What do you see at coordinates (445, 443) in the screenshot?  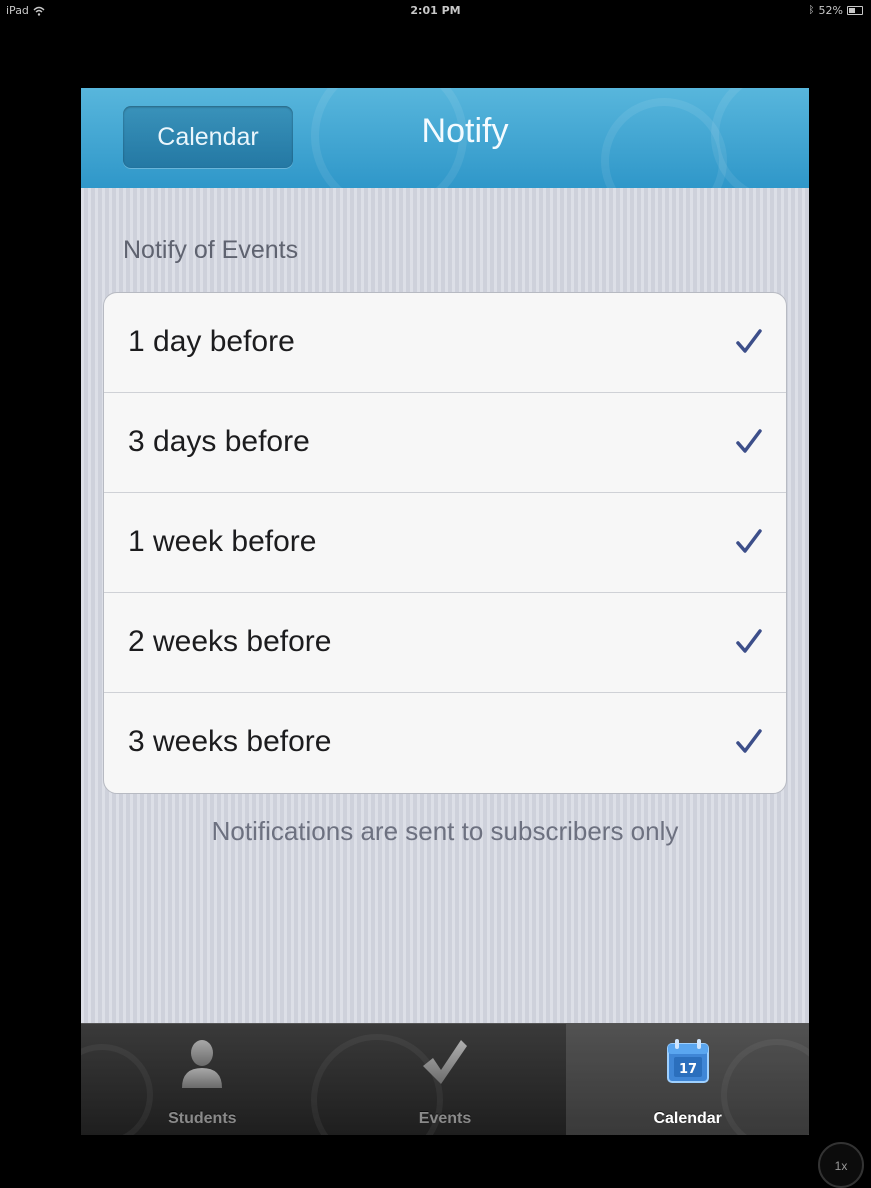 I see `option-row-3-days: 3 days before` at bounding box center [445, 443].